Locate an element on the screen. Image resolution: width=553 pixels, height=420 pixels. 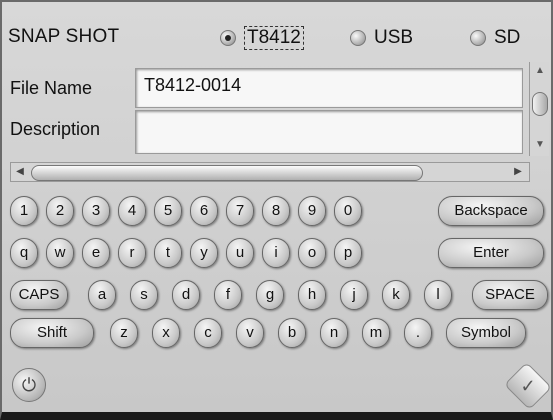
radio-option-usb: USB is located at coordinates (381, 38).